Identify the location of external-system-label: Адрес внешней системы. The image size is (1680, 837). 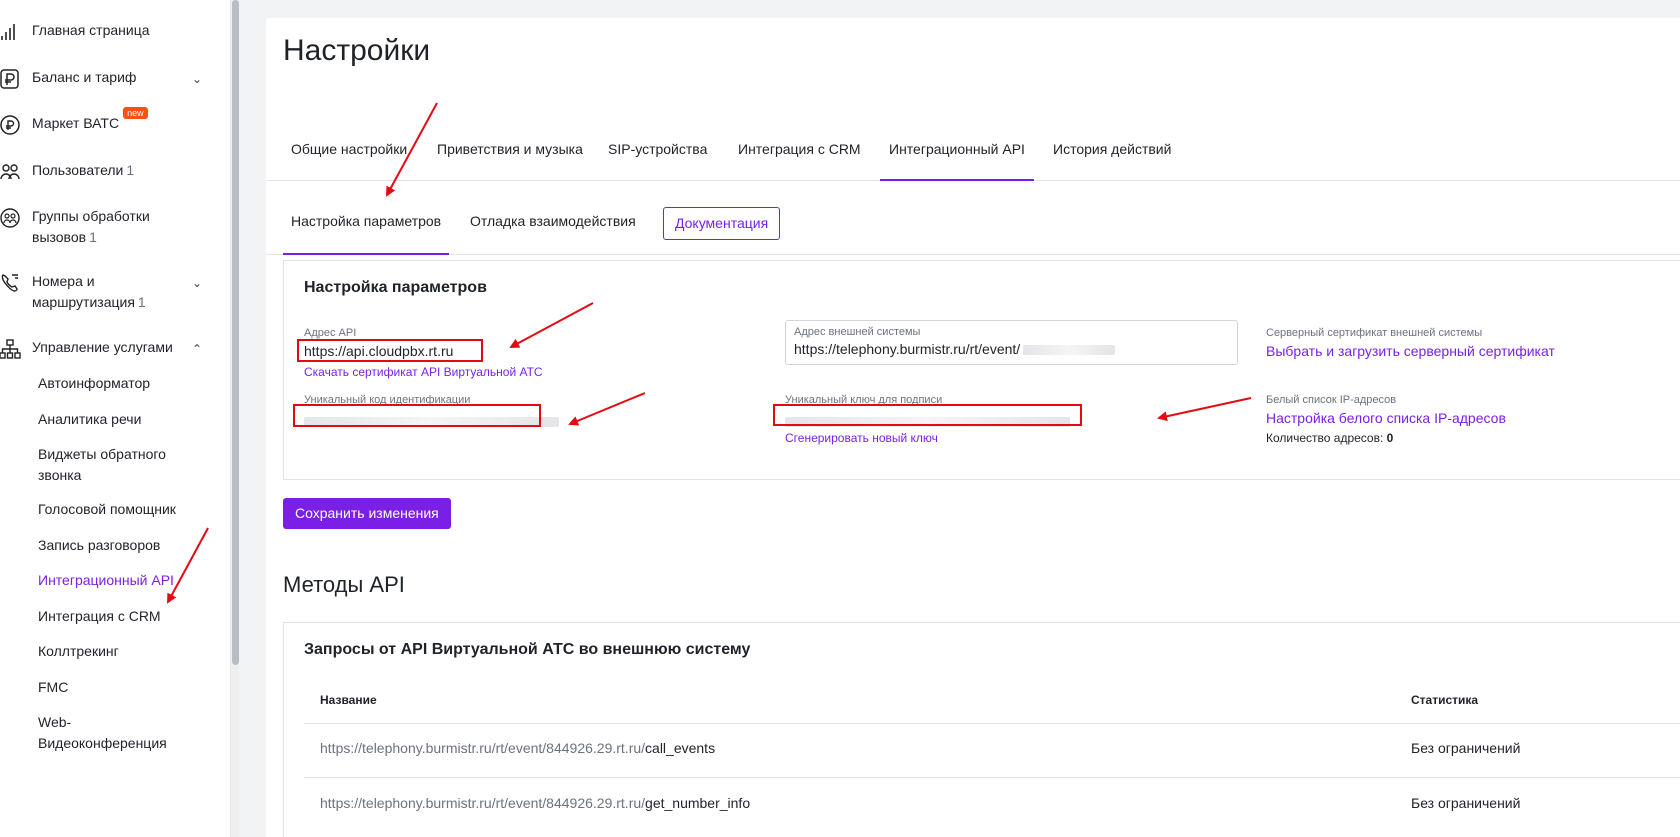
(857, 332).